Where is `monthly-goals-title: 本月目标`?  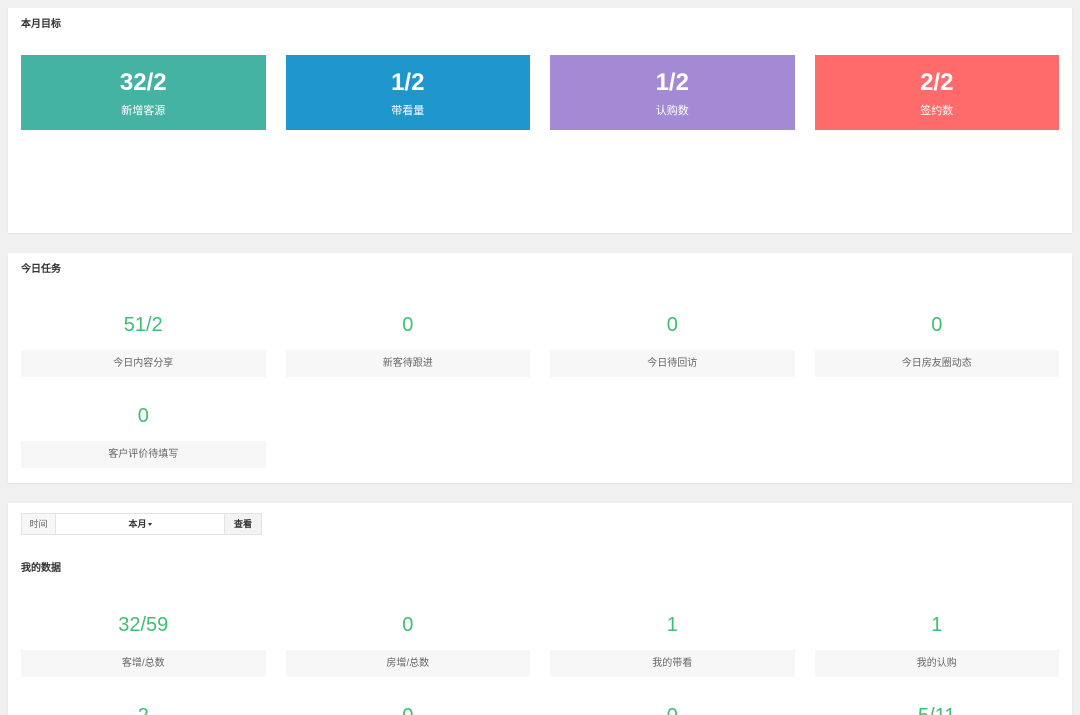 monthly-goals-title: 本月目标 is located at coordinates (41, 24).